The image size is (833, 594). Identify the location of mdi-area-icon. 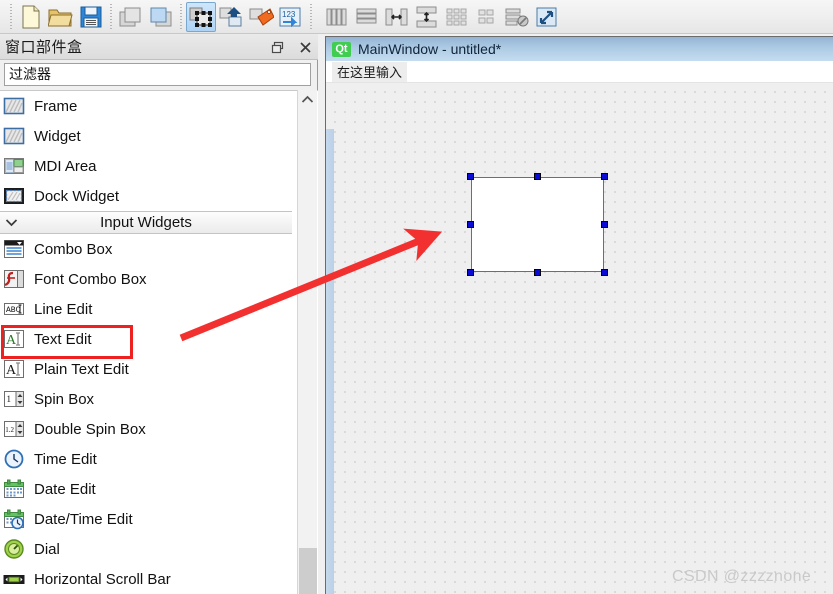
(14, 166).